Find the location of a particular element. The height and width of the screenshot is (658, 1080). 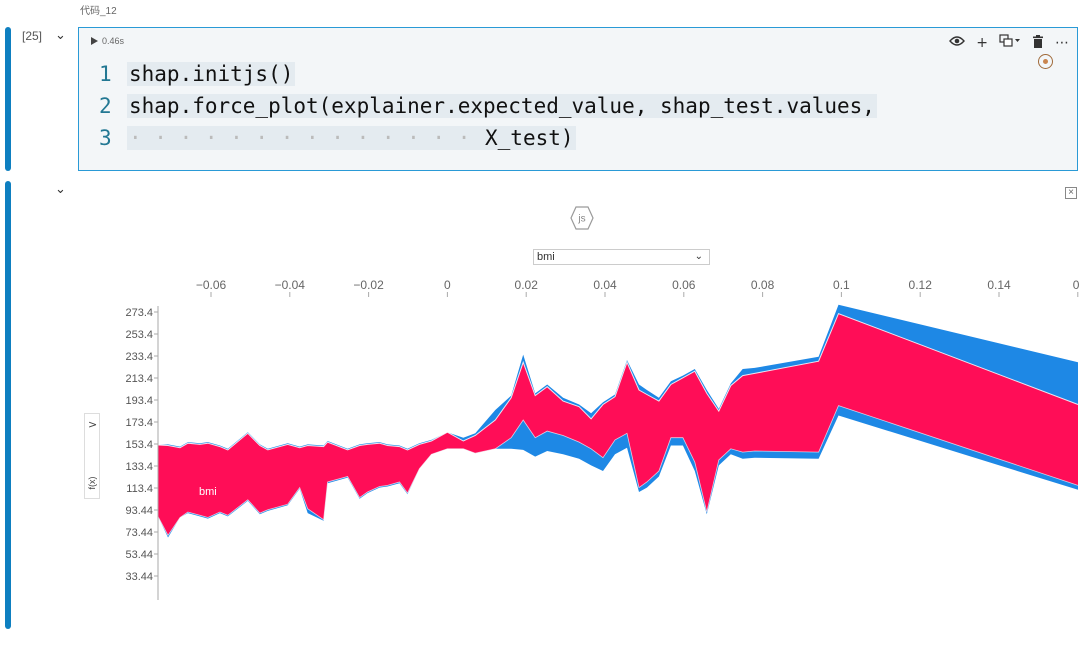

collapse-output-chevron-icon: ⌄ is located at coordinates (60, 189).